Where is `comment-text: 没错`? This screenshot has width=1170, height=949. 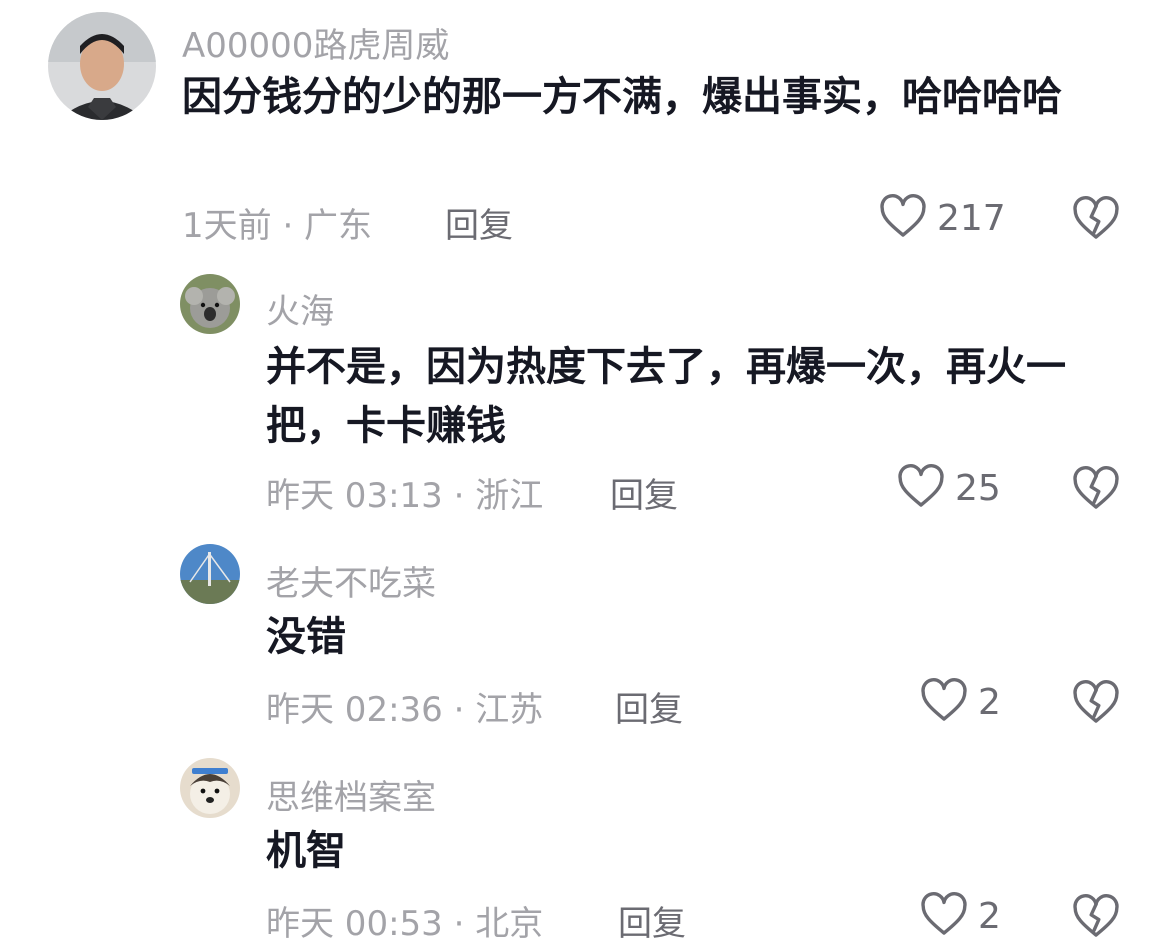 comment-text: 没错 is located at coordinates (306, 637).